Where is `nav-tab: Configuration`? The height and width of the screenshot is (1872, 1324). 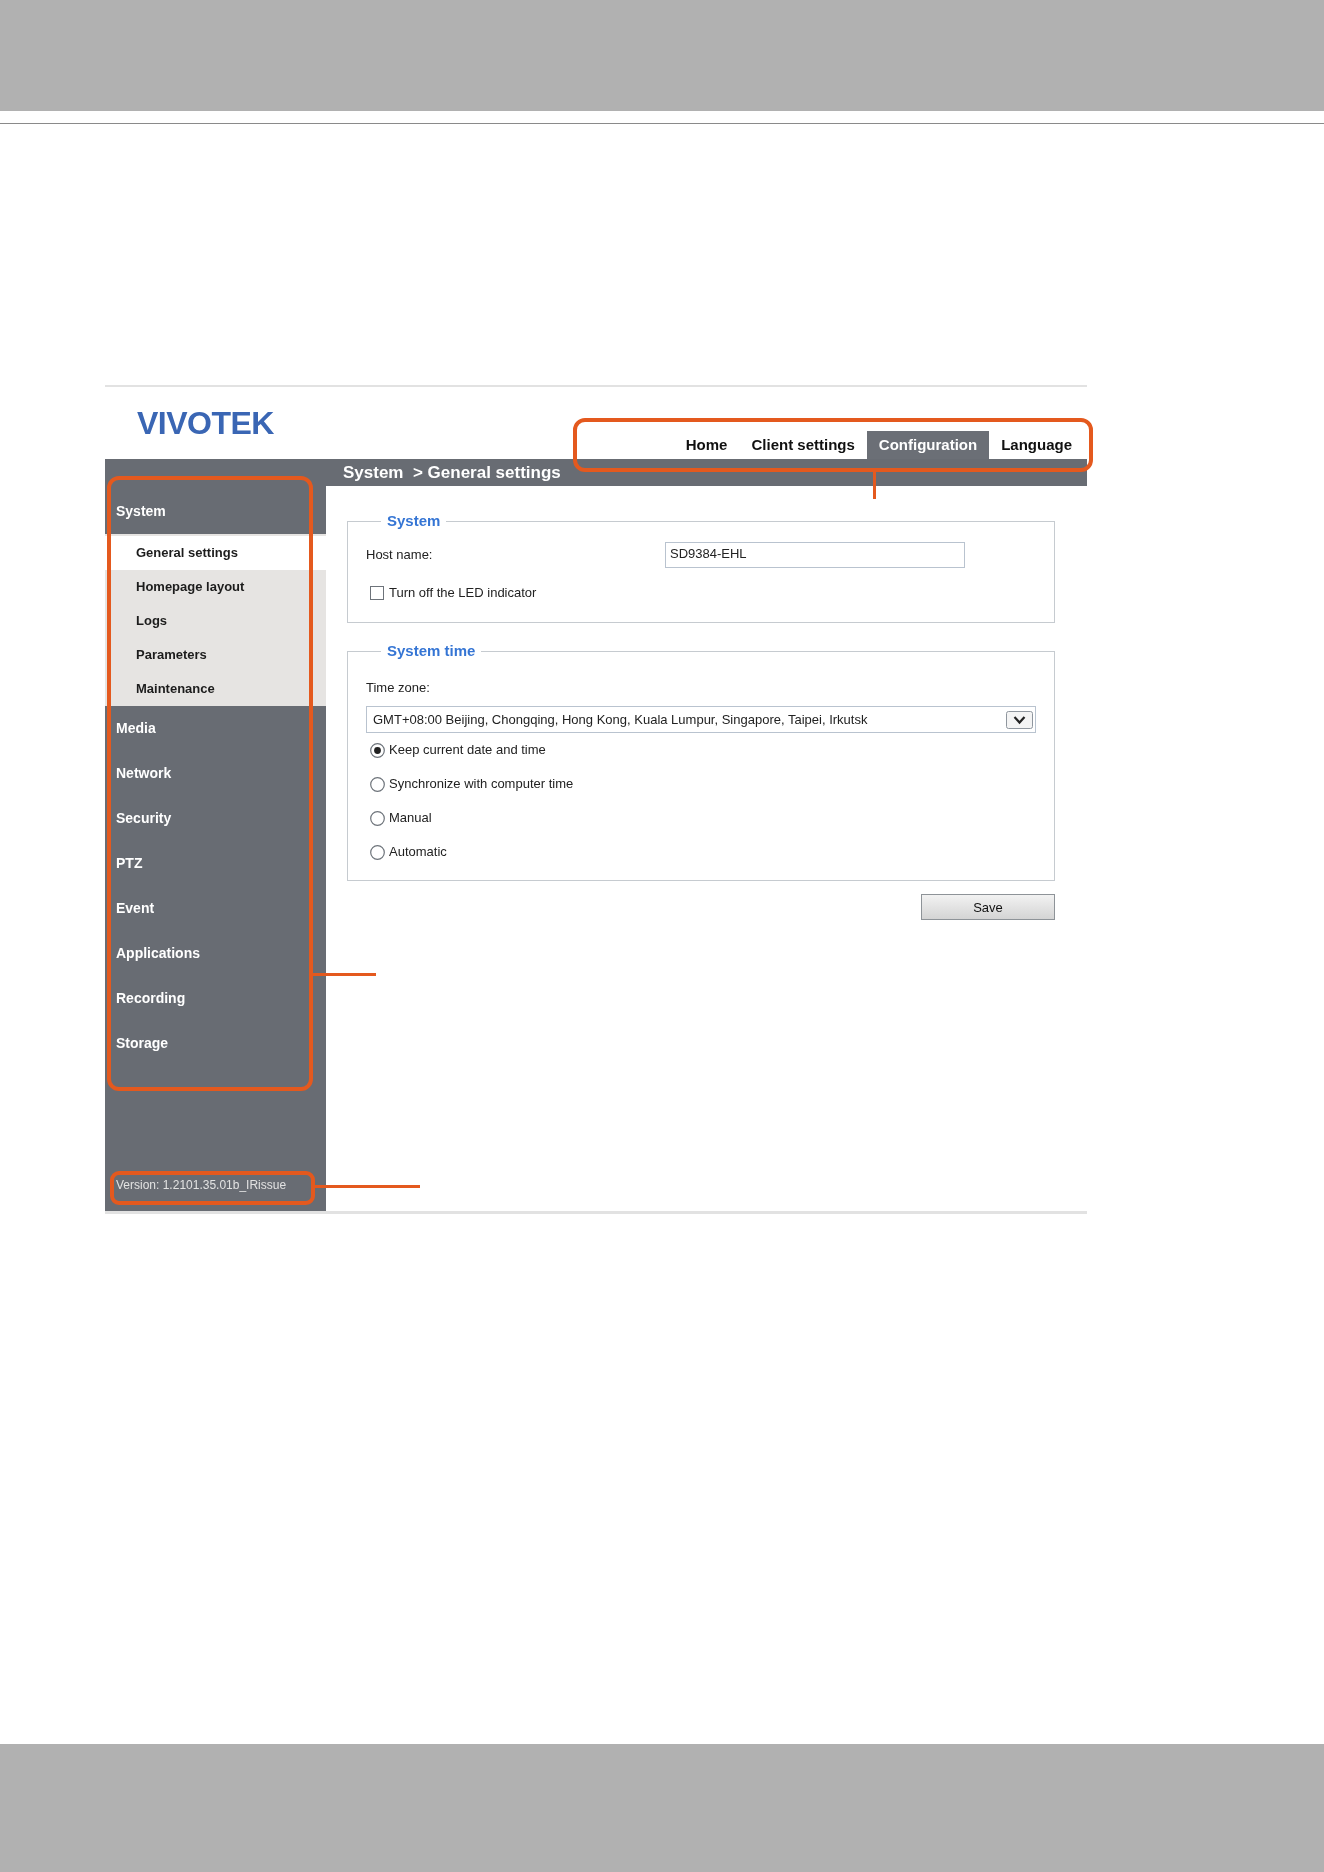 nav-tab: Configuration is located at coordinates (928, 445).